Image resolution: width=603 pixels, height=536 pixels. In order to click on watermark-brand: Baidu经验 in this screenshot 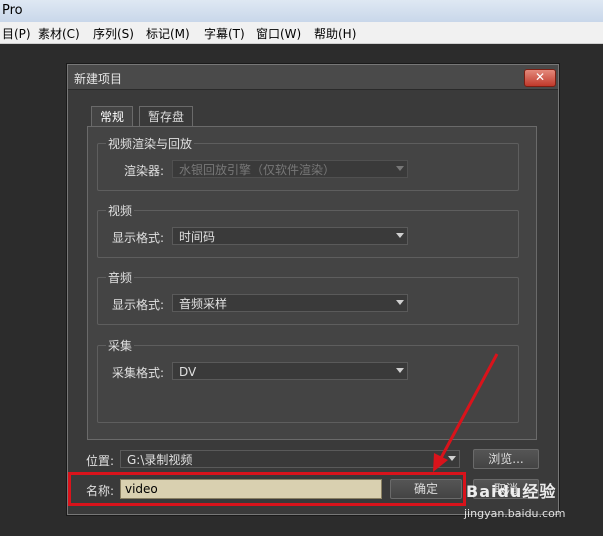, I will do `click(511, 491)`.